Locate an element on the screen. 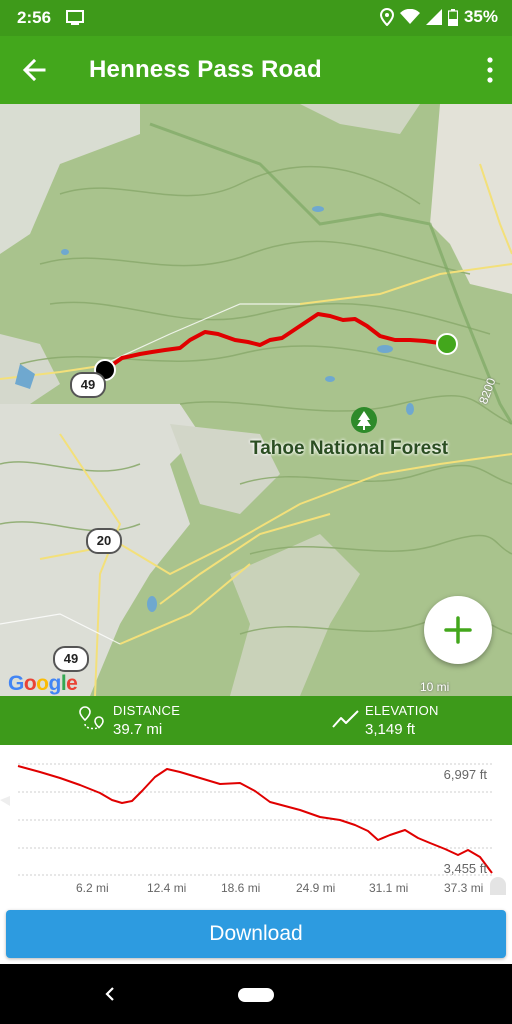 The height and width of the screenshot is (1024, 512). more-options-icon is located at coordinates (490, 70).